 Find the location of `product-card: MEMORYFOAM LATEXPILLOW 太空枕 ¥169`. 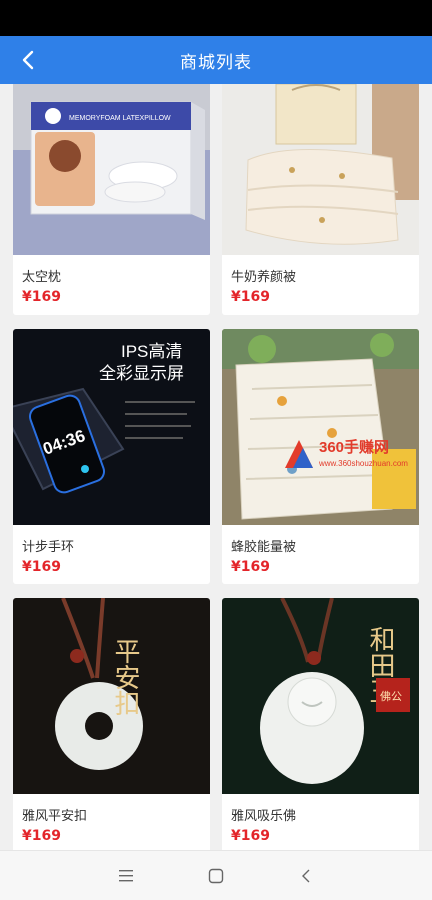

product-card: MEMORYFOAM LATEXPILLOW 太空枕 ¥169 is located at coordinates (111, 199).